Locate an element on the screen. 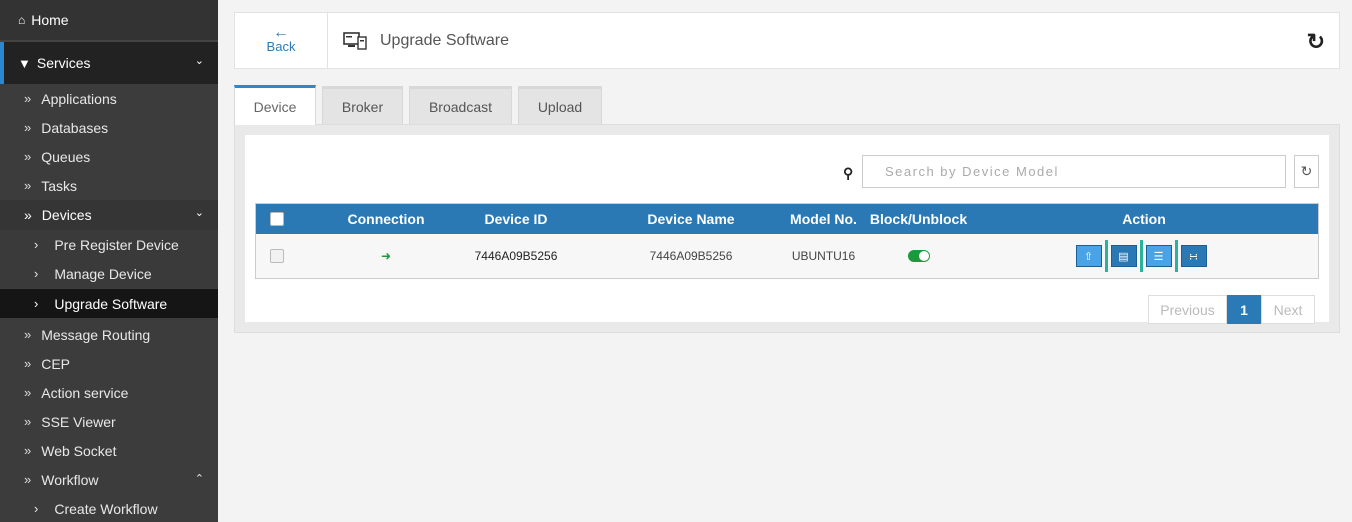  sidebar-item-databases: » Databases is located at coordinates (109, 127).